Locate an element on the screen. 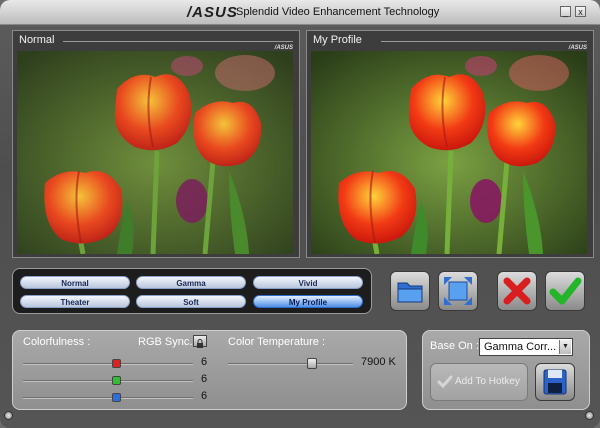 The image size is (600, 428). blue-value: 6 is located at coordinates (204, 396).